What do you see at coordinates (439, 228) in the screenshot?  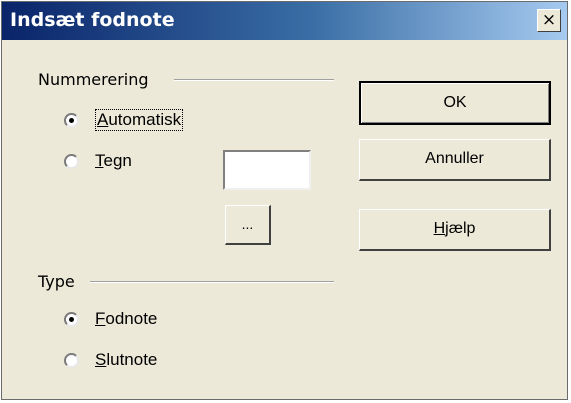 I see `help-button-mnemonic: H` at bounding box center [439, 228].